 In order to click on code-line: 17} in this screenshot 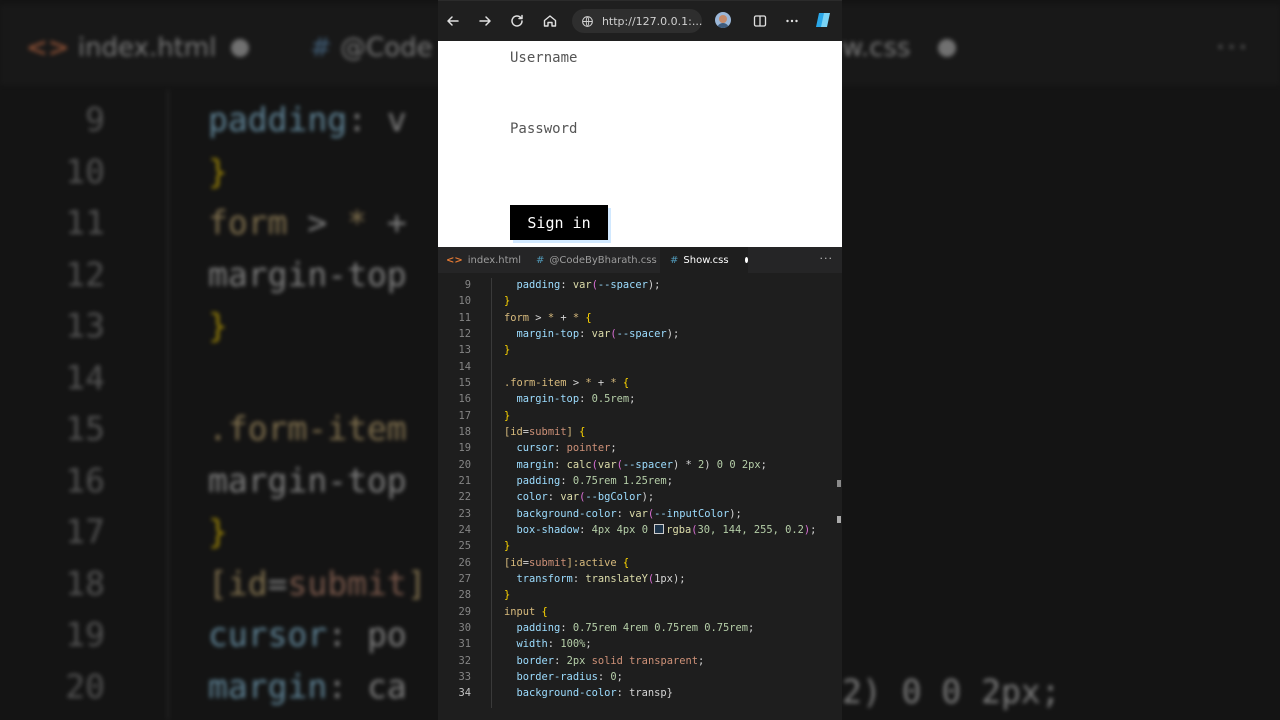, I will do `click(640, 416)`.